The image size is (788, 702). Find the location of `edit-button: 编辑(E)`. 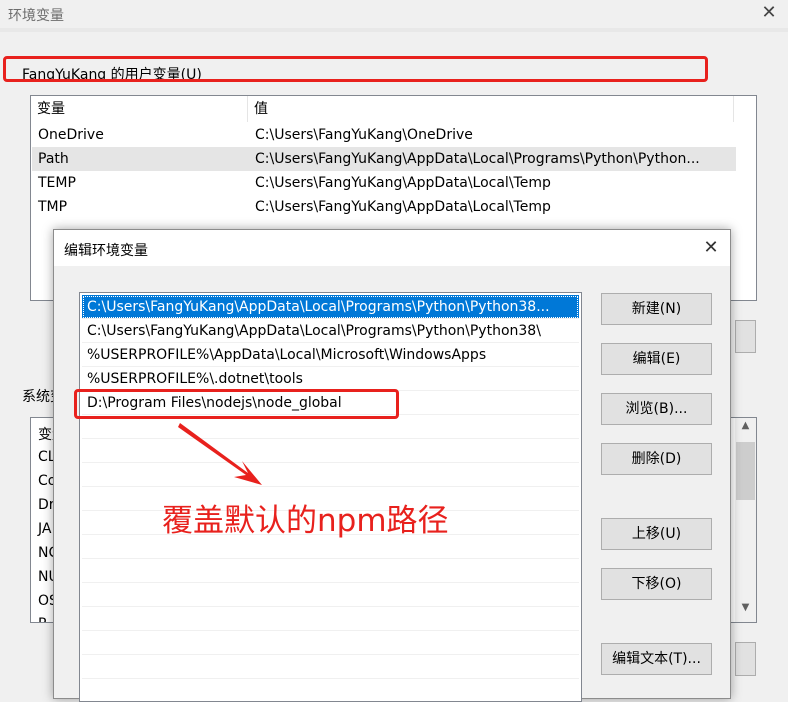

edit-button: 编辑(E) is located at coordinates (656, 359).